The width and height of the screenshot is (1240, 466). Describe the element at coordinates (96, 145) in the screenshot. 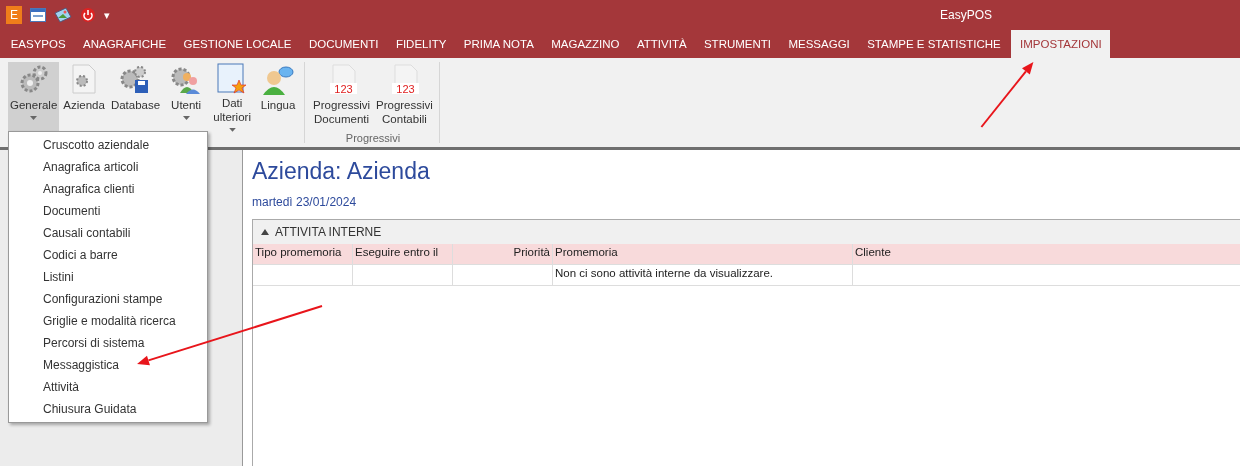

I see `menu-item: Cruscotto aziendale` at that location.